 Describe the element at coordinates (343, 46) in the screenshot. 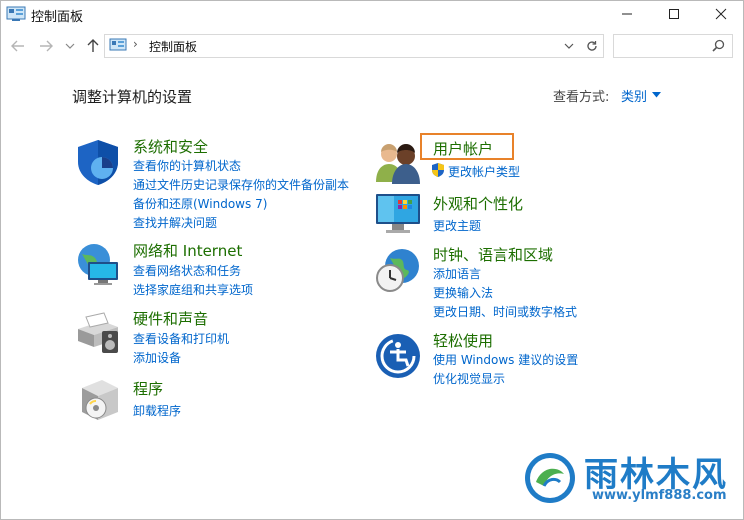

I see `address-bar: › 控制面板` at that location.